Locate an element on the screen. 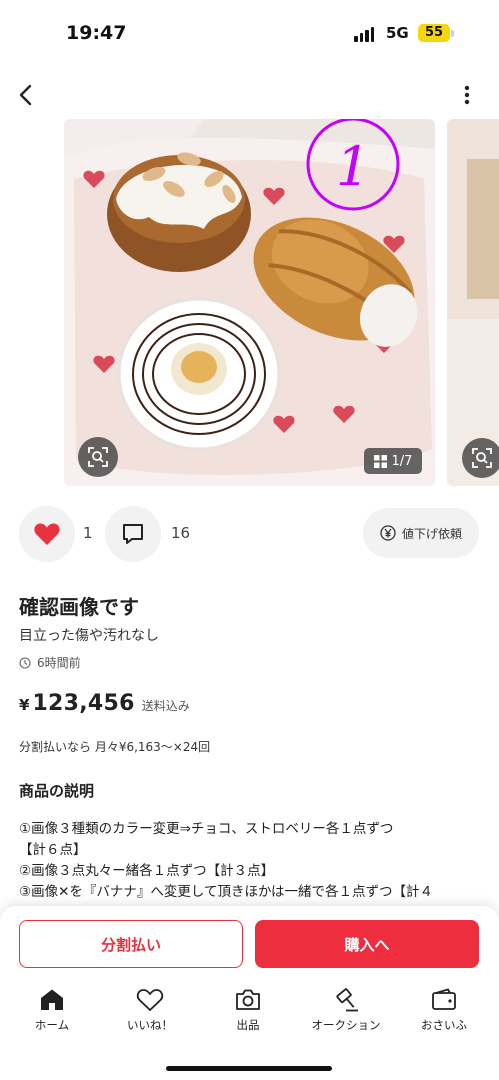  chevron-left-icon is located at coordinates (25, 95).